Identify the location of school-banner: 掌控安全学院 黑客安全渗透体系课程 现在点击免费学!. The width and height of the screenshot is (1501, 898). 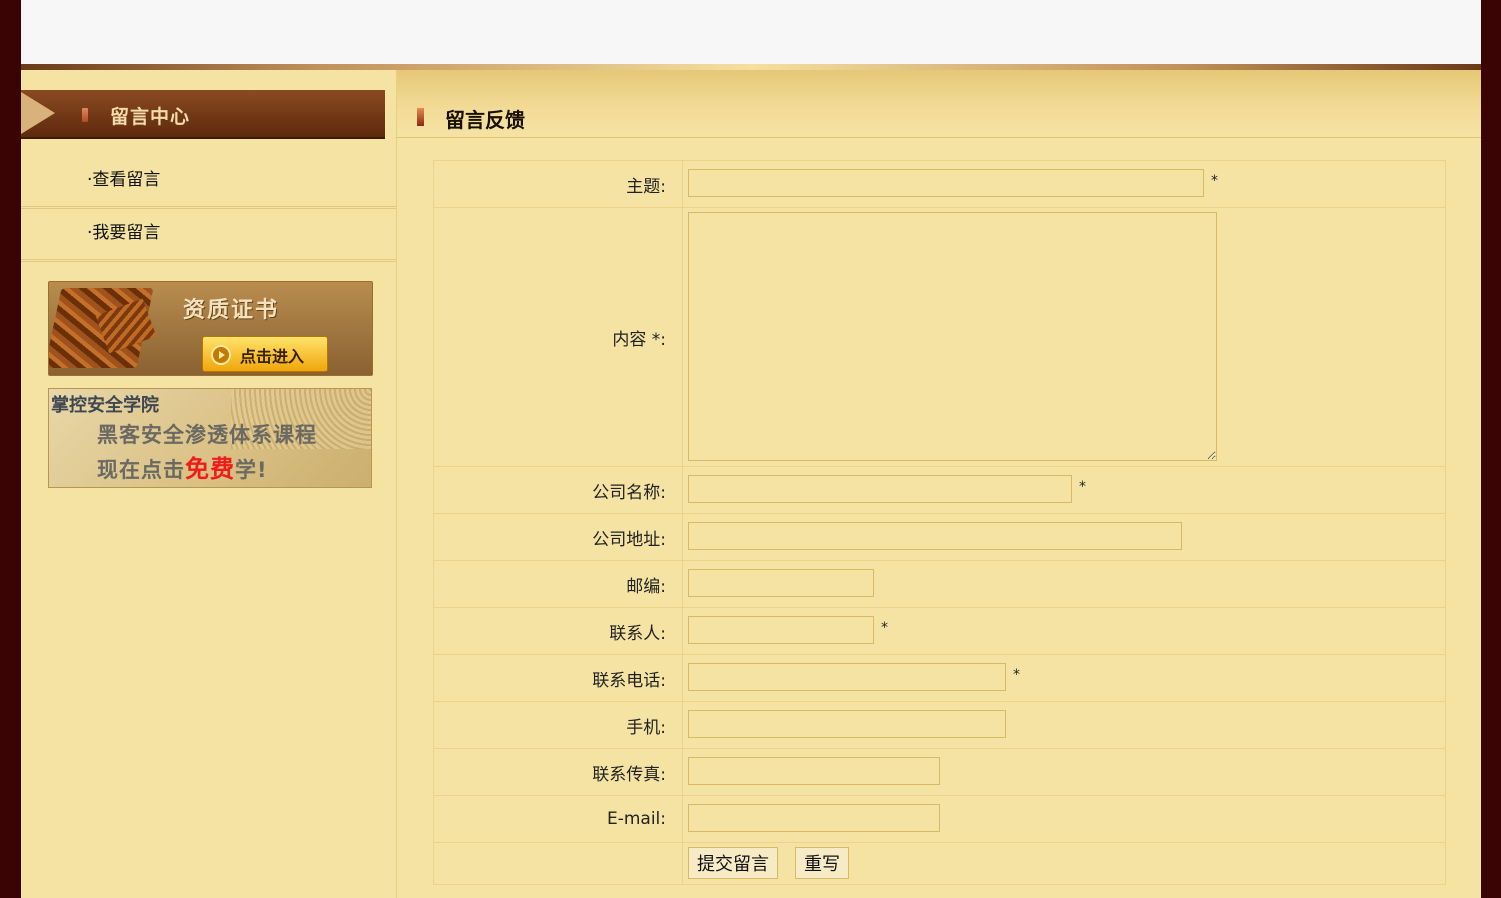
(210, 438).